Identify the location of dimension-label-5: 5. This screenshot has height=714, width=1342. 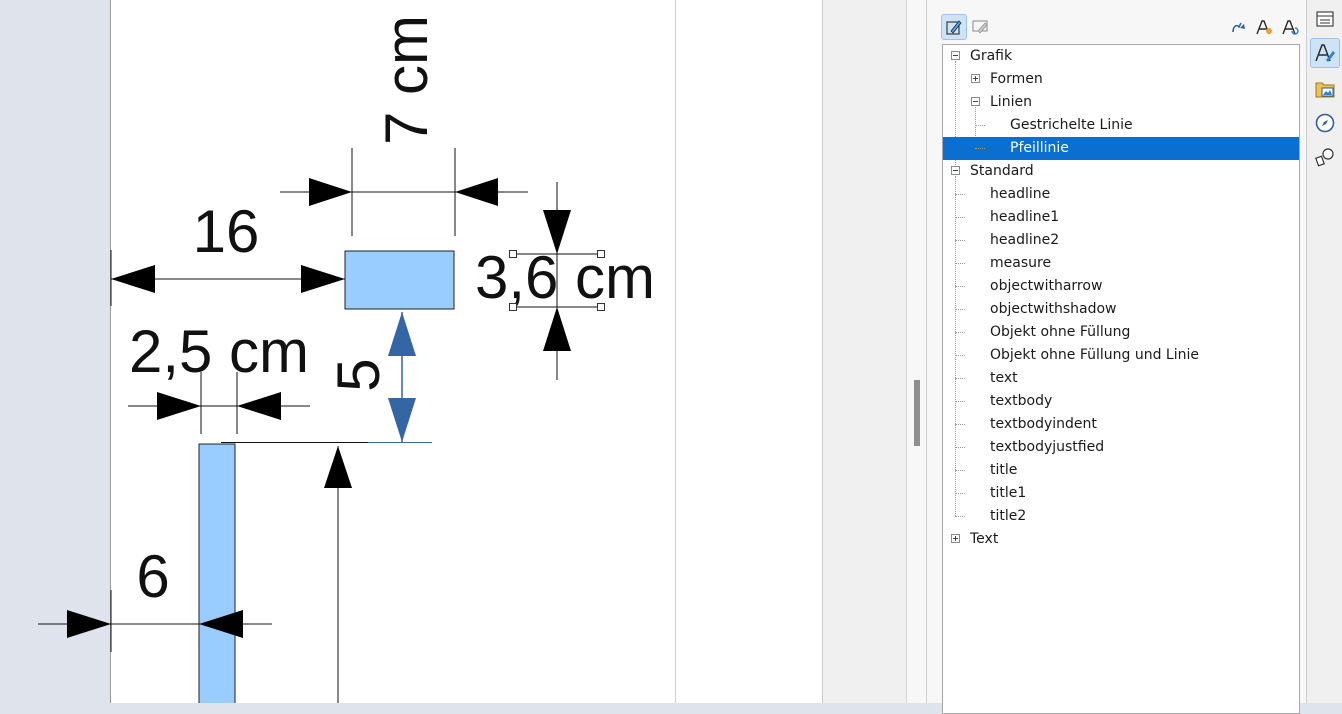
(358, 374).